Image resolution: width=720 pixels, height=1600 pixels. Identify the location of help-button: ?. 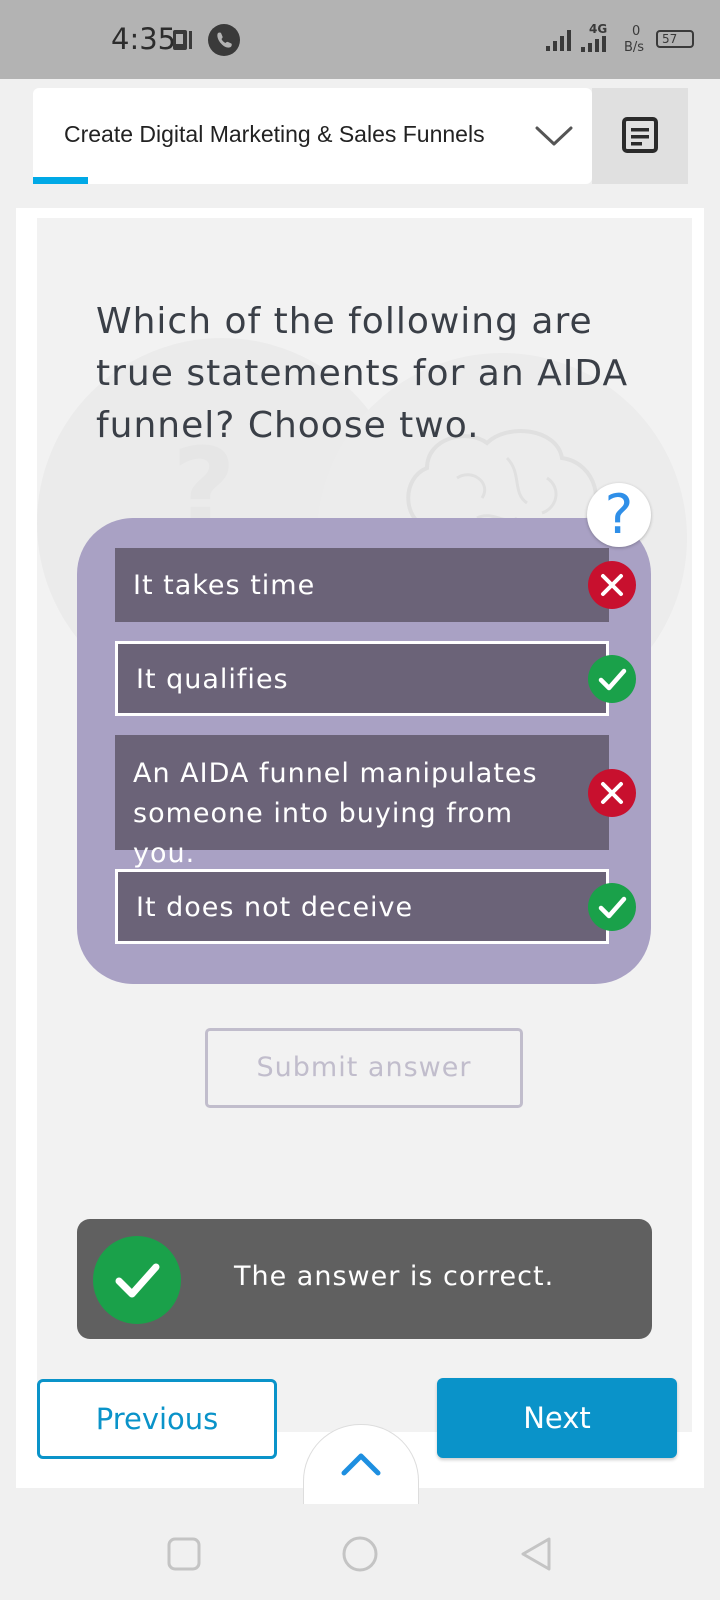
(619, 515).